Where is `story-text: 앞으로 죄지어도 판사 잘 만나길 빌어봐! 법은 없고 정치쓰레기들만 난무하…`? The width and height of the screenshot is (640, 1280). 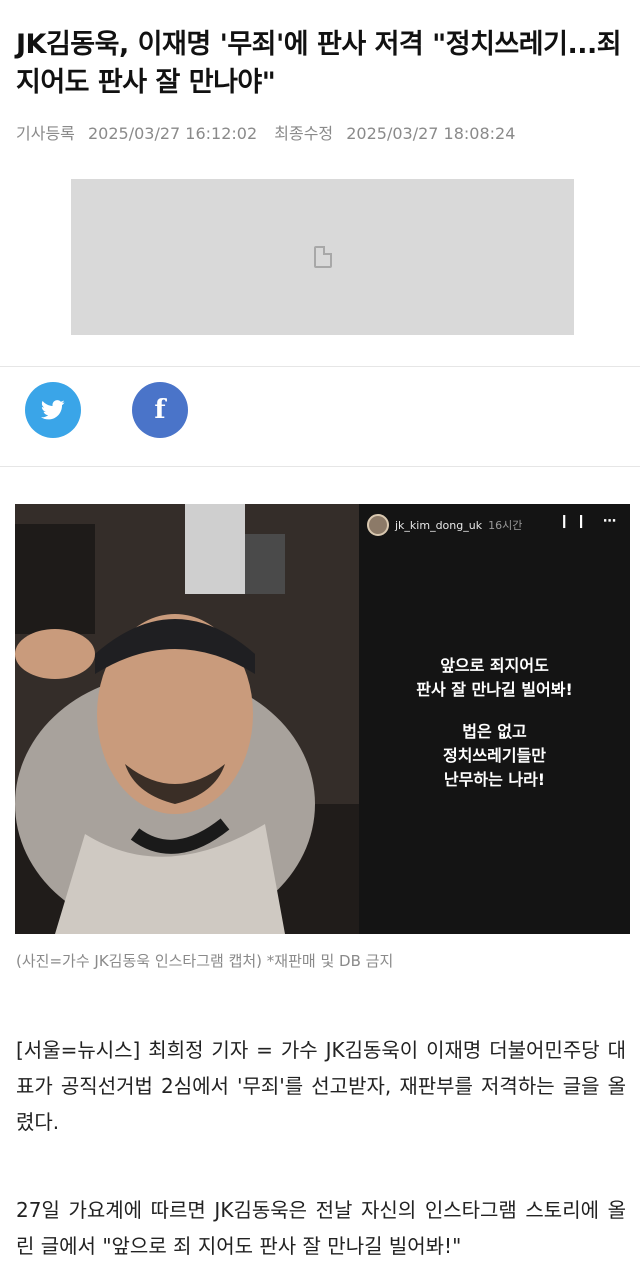 story-text: 앞으로 죄지어도 판사 잘 만나길 빌어봐! 법은 없고 정치쓰레기들만 난무하… is located at coordinates (494, 723).